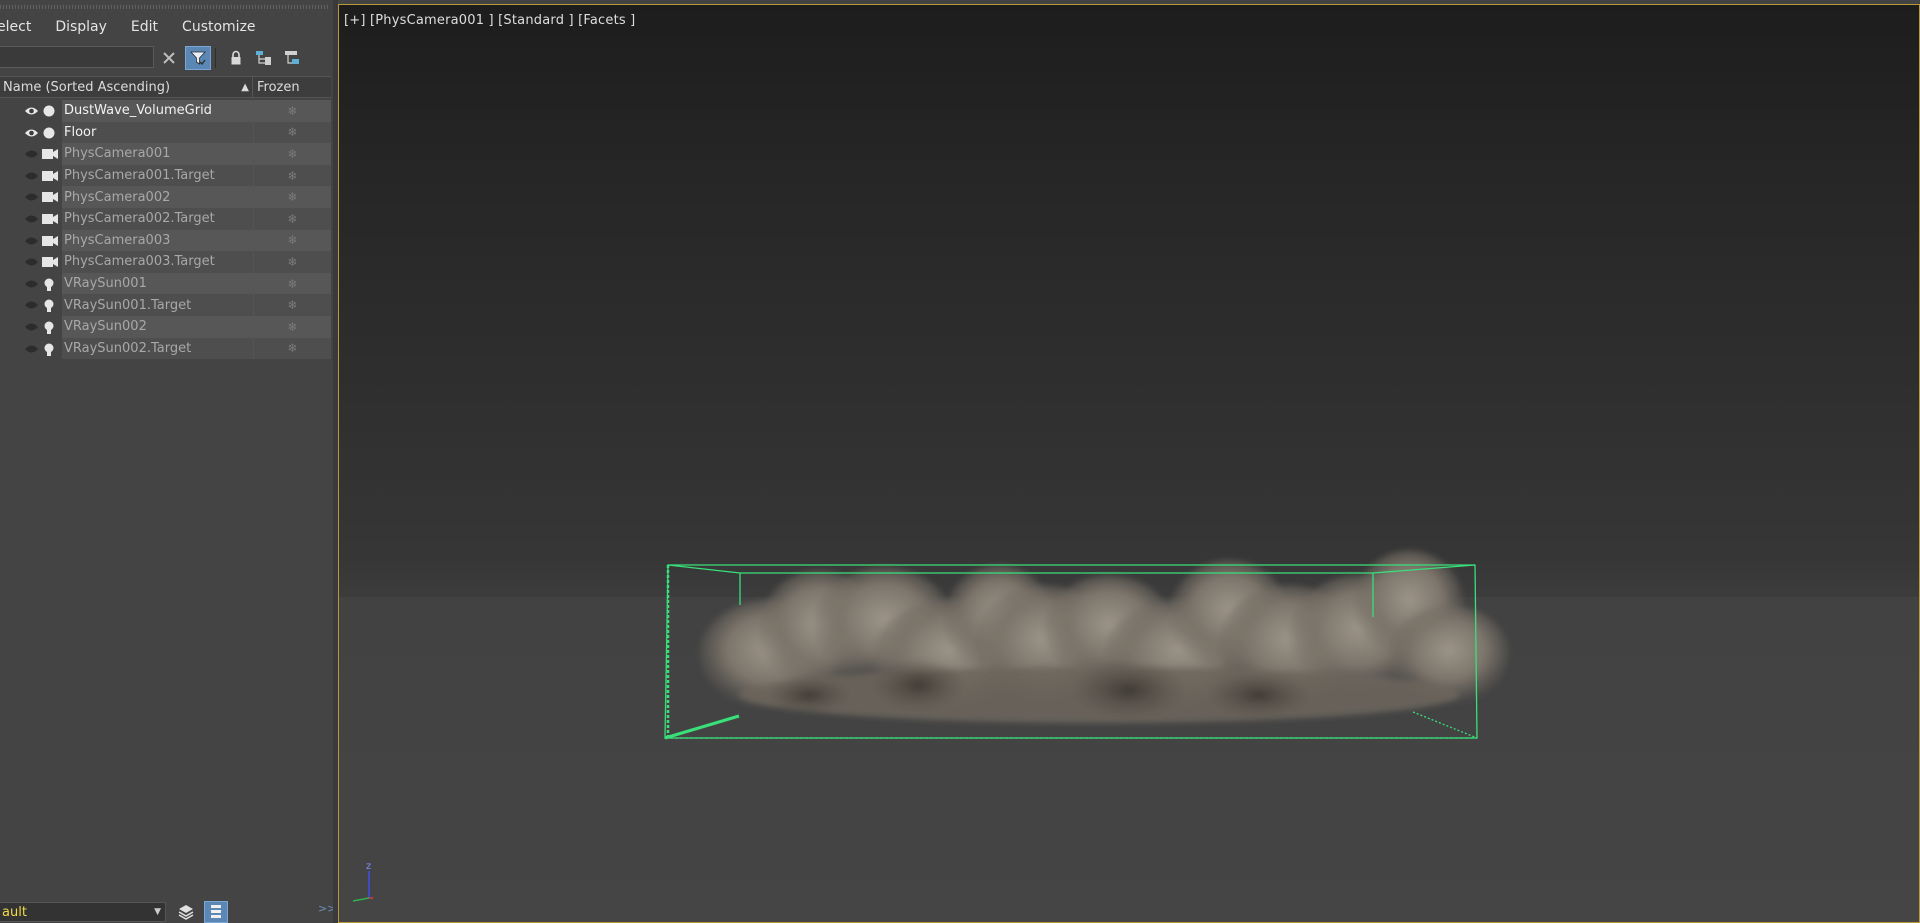  I want to click on object-row: PhysCamera001.Target ❄, so click(165, 175).